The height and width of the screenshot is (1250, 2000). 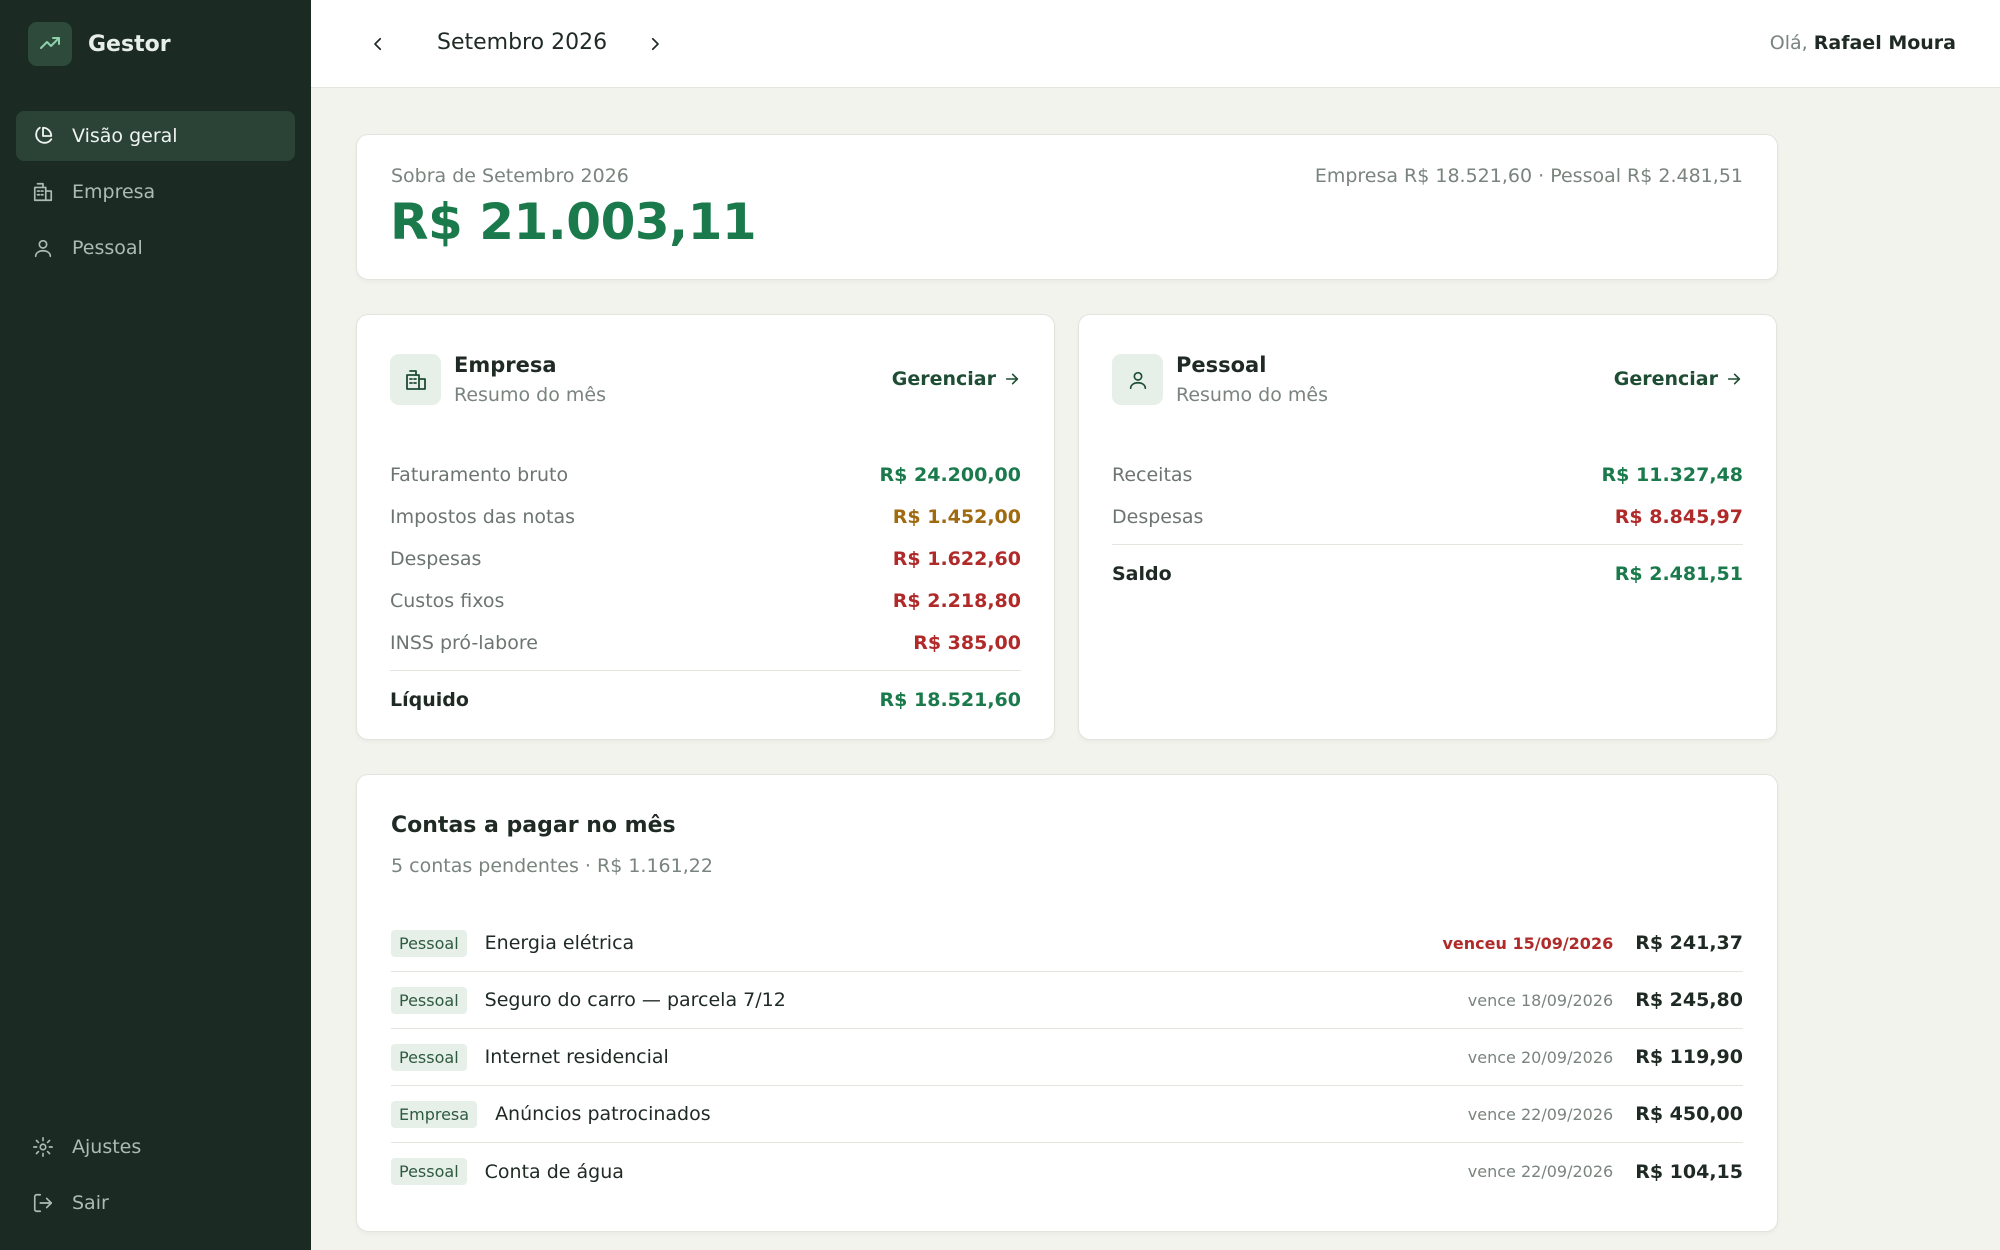 I want to click on bill-amount: R$ 245,80, so click(x=1689, y=1000).